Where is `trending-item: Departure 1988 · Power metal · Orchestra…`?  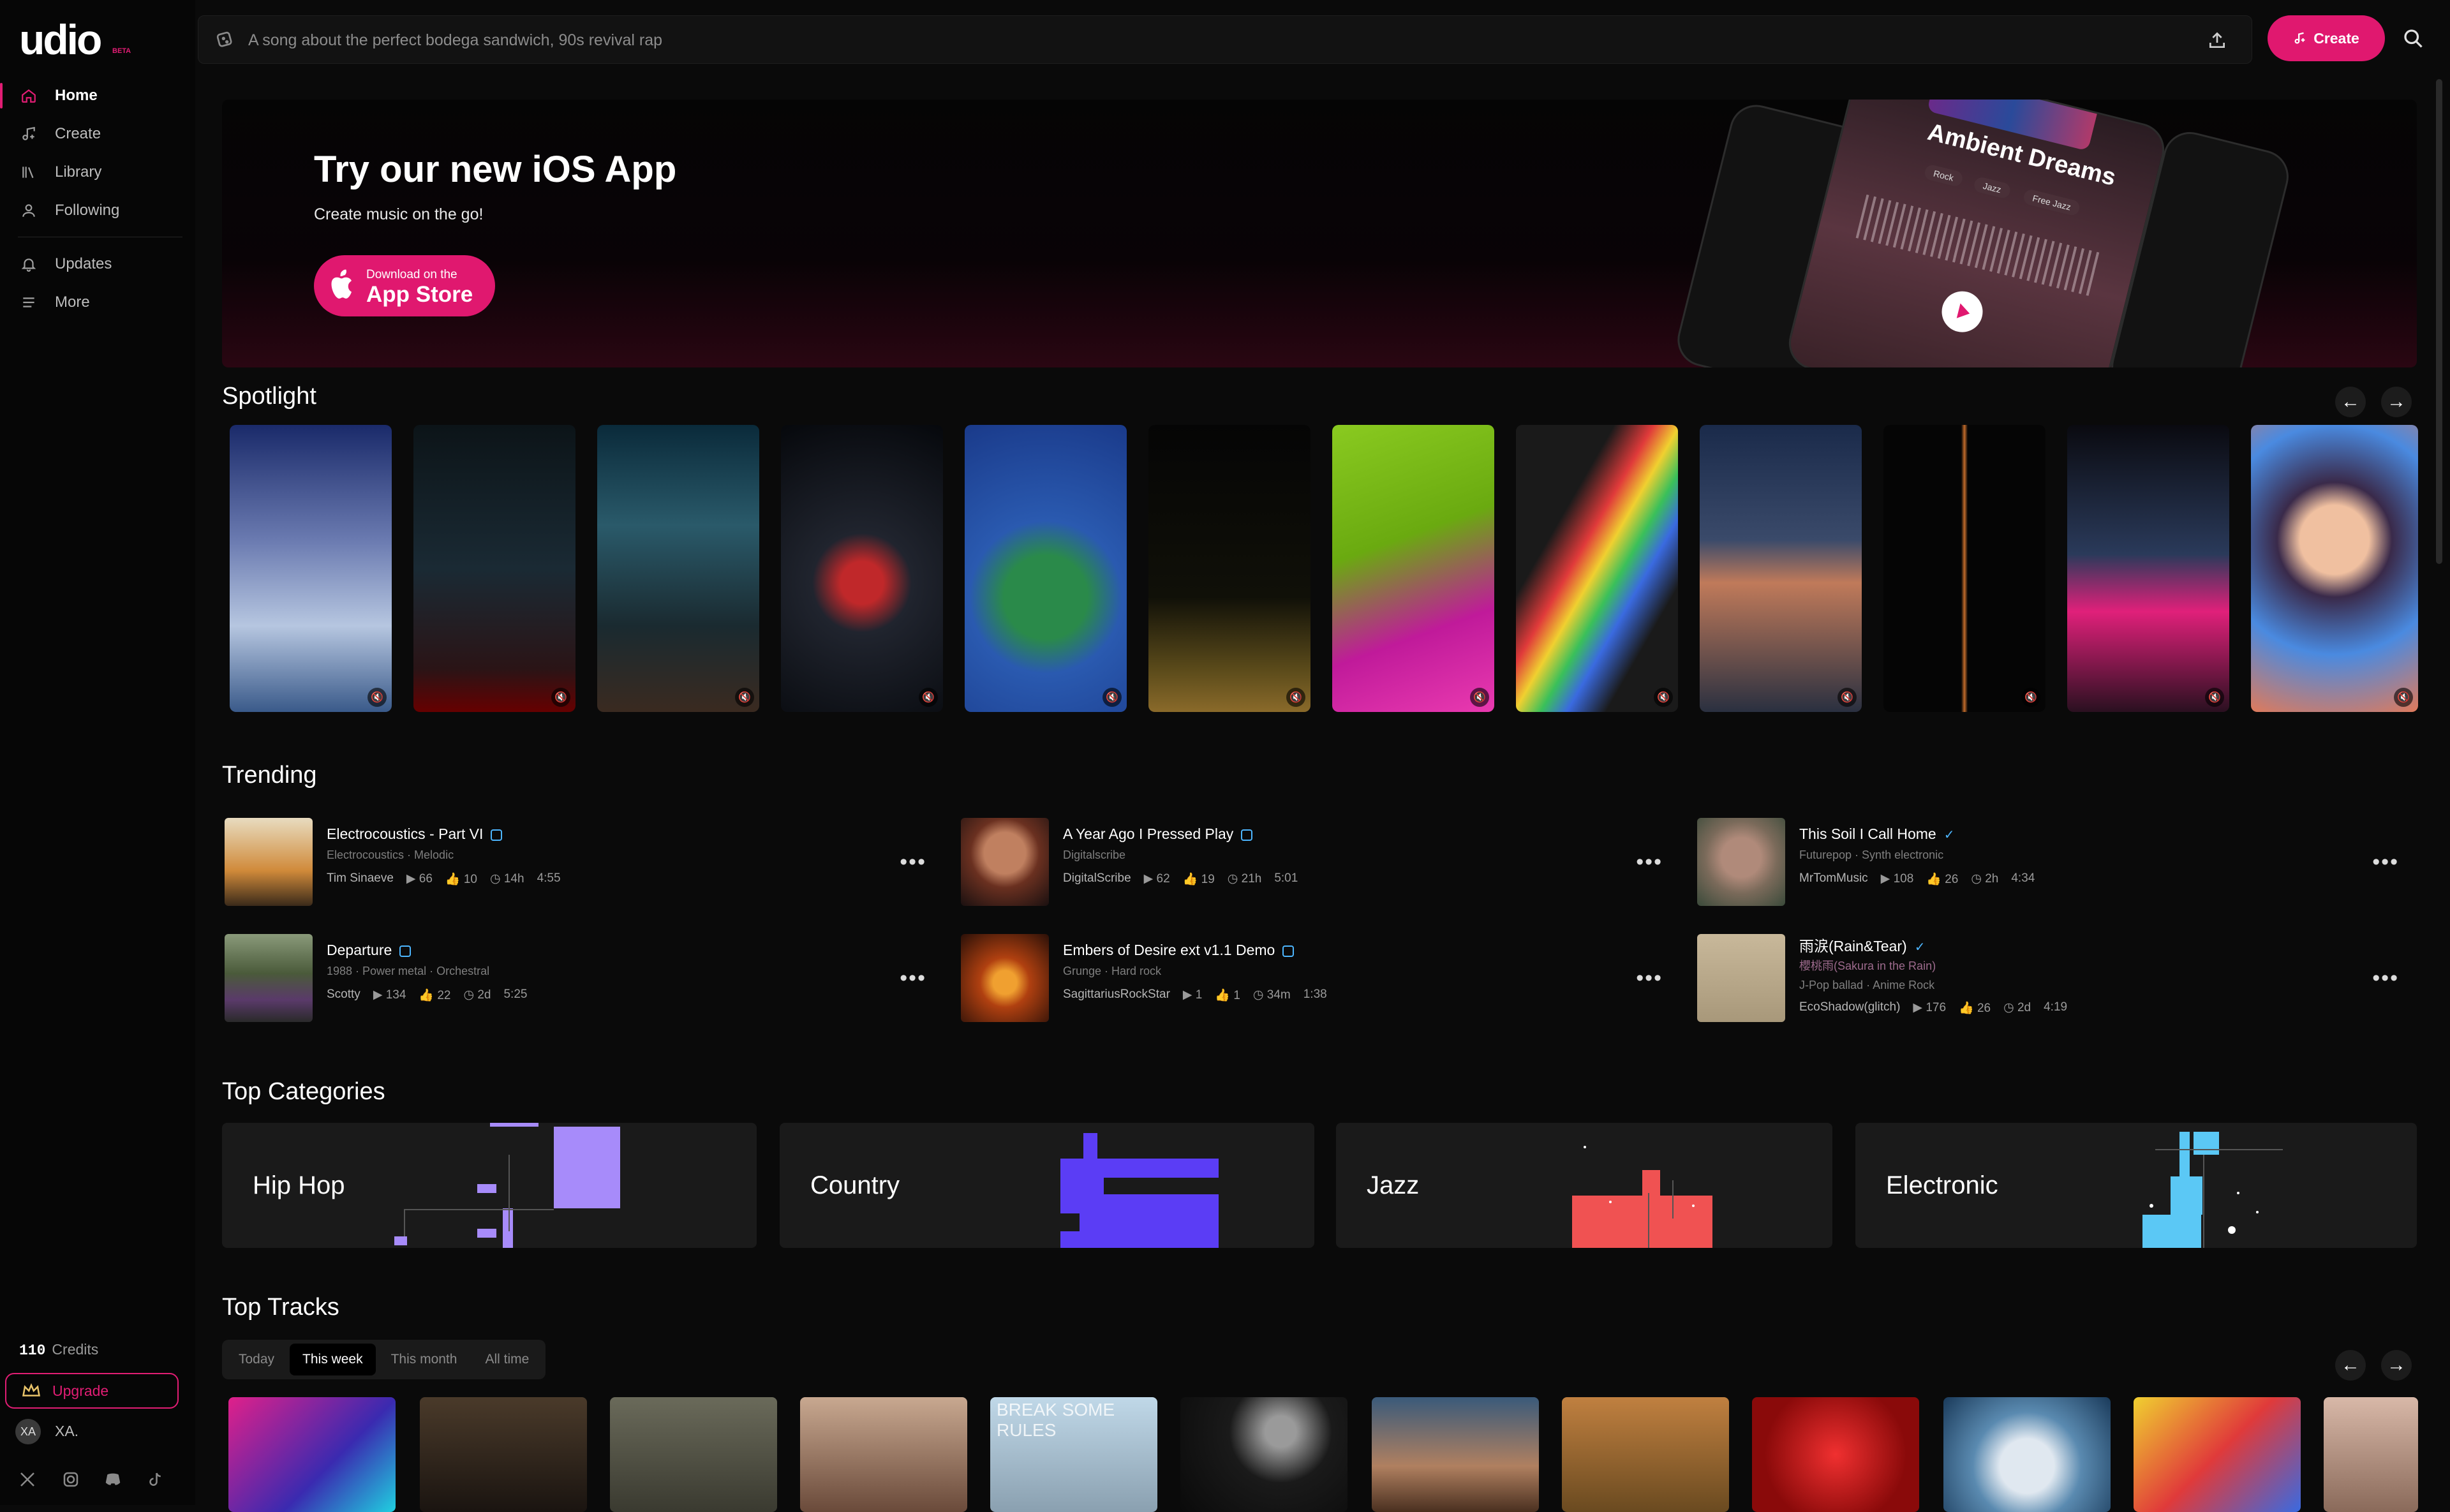 trending-item: Departure 1988 · Power metal · Orchestra… is located at coordinates (575, 978).